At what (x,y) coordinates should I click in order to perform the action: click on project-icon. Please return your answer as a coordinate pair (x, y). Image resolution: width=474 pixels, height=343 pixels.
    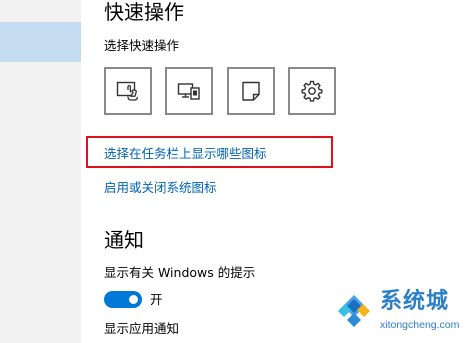
    Looking at the image, I should click on (188, 91).